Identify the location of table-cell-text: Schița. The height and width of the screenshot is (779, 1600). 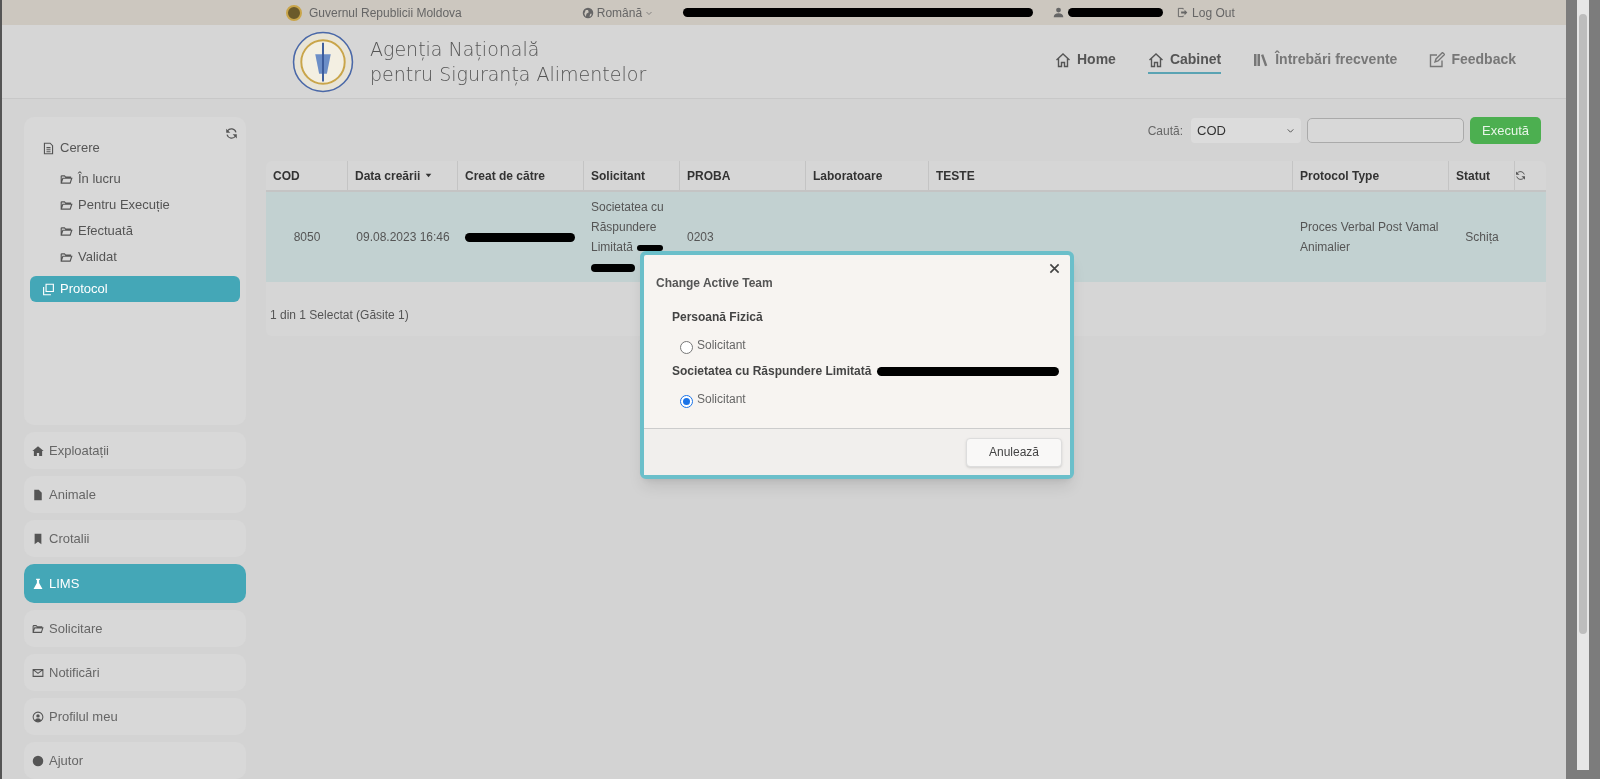
(1482, 237).